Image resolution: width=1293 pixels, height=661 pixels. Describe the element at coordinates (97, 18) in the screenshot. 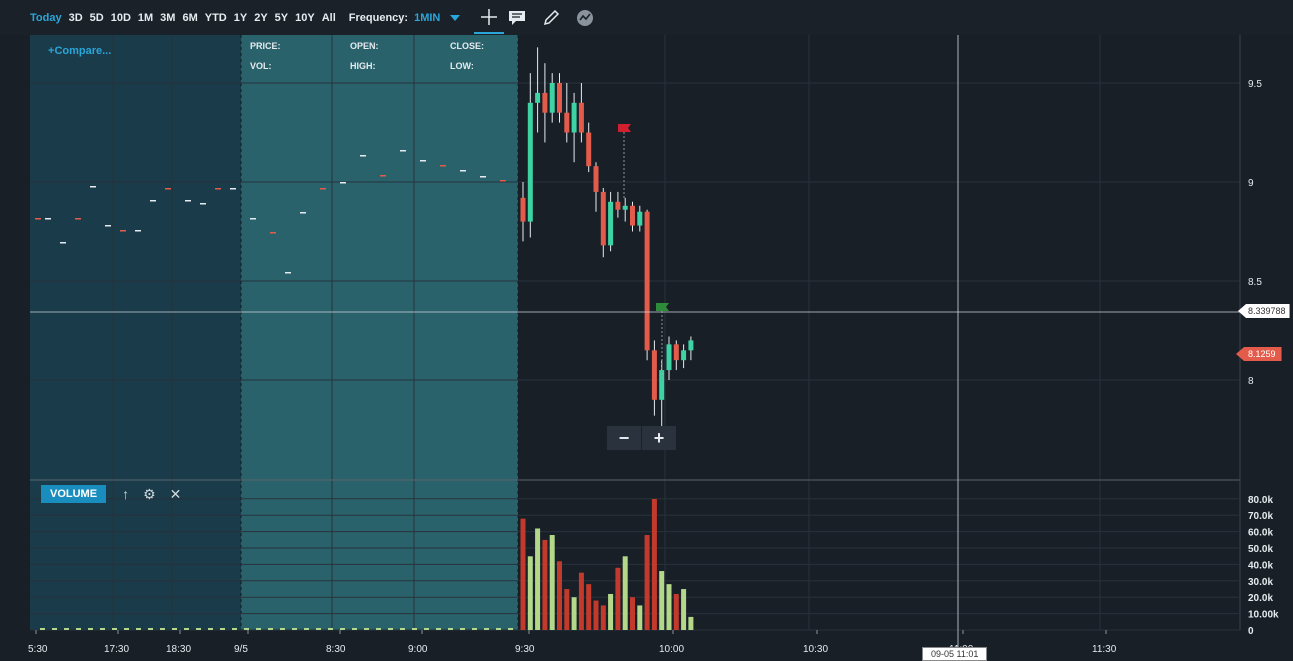

I see `range-5d: 5D` at that location.